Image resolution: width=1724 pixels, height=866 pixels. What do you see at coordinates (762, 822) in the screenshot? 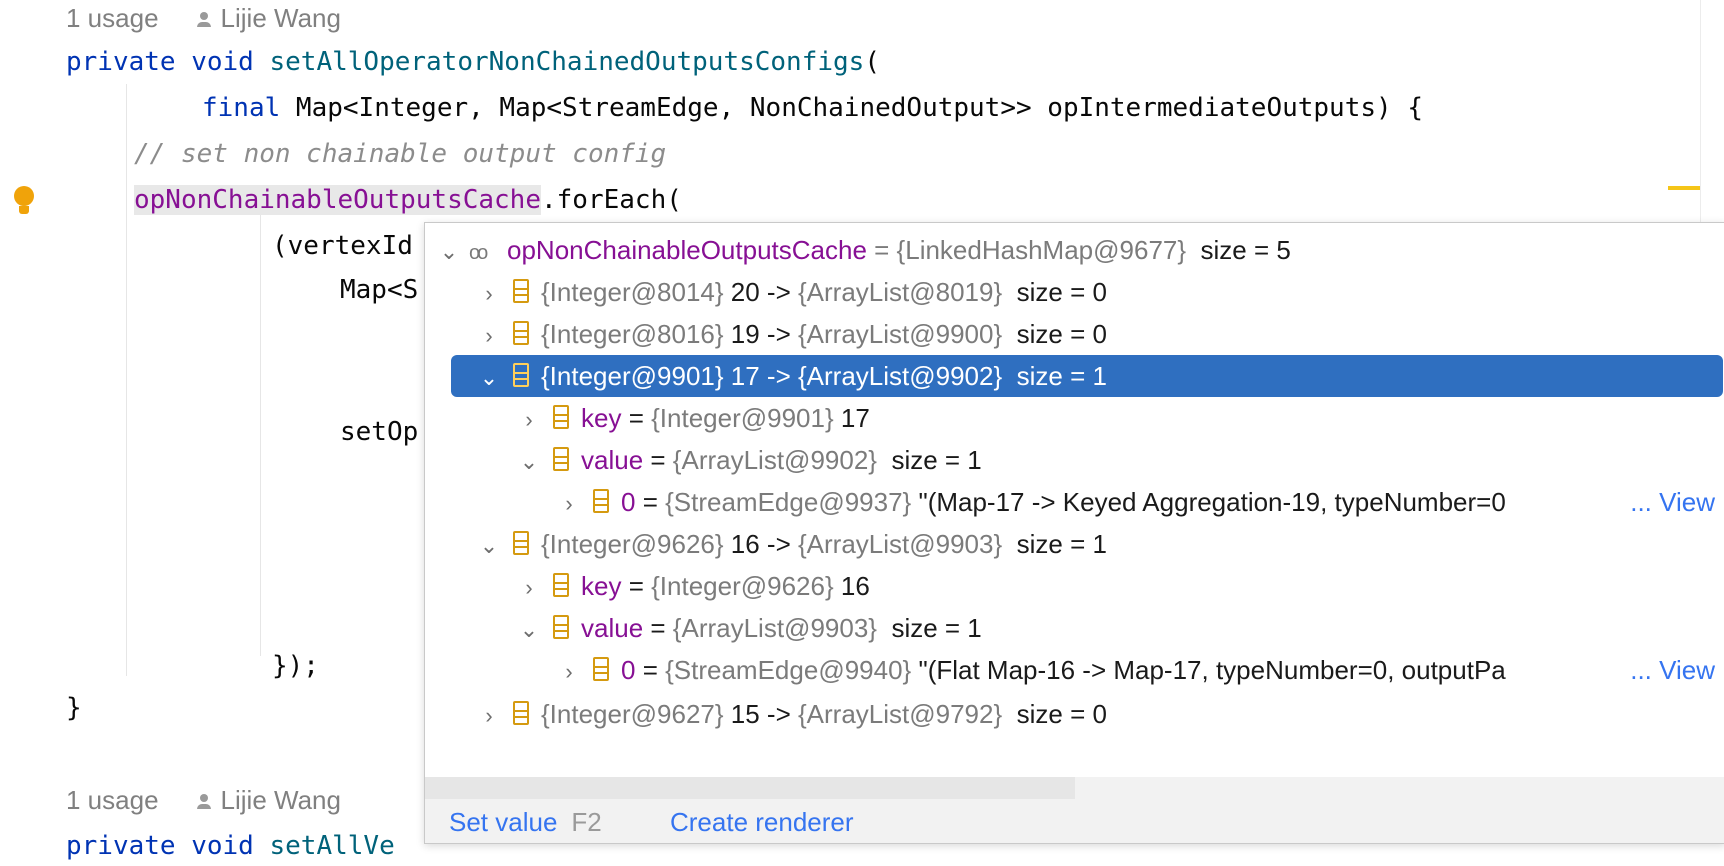
I see `create-renderer-link: Create renderer` at bounding box center [762, 822].